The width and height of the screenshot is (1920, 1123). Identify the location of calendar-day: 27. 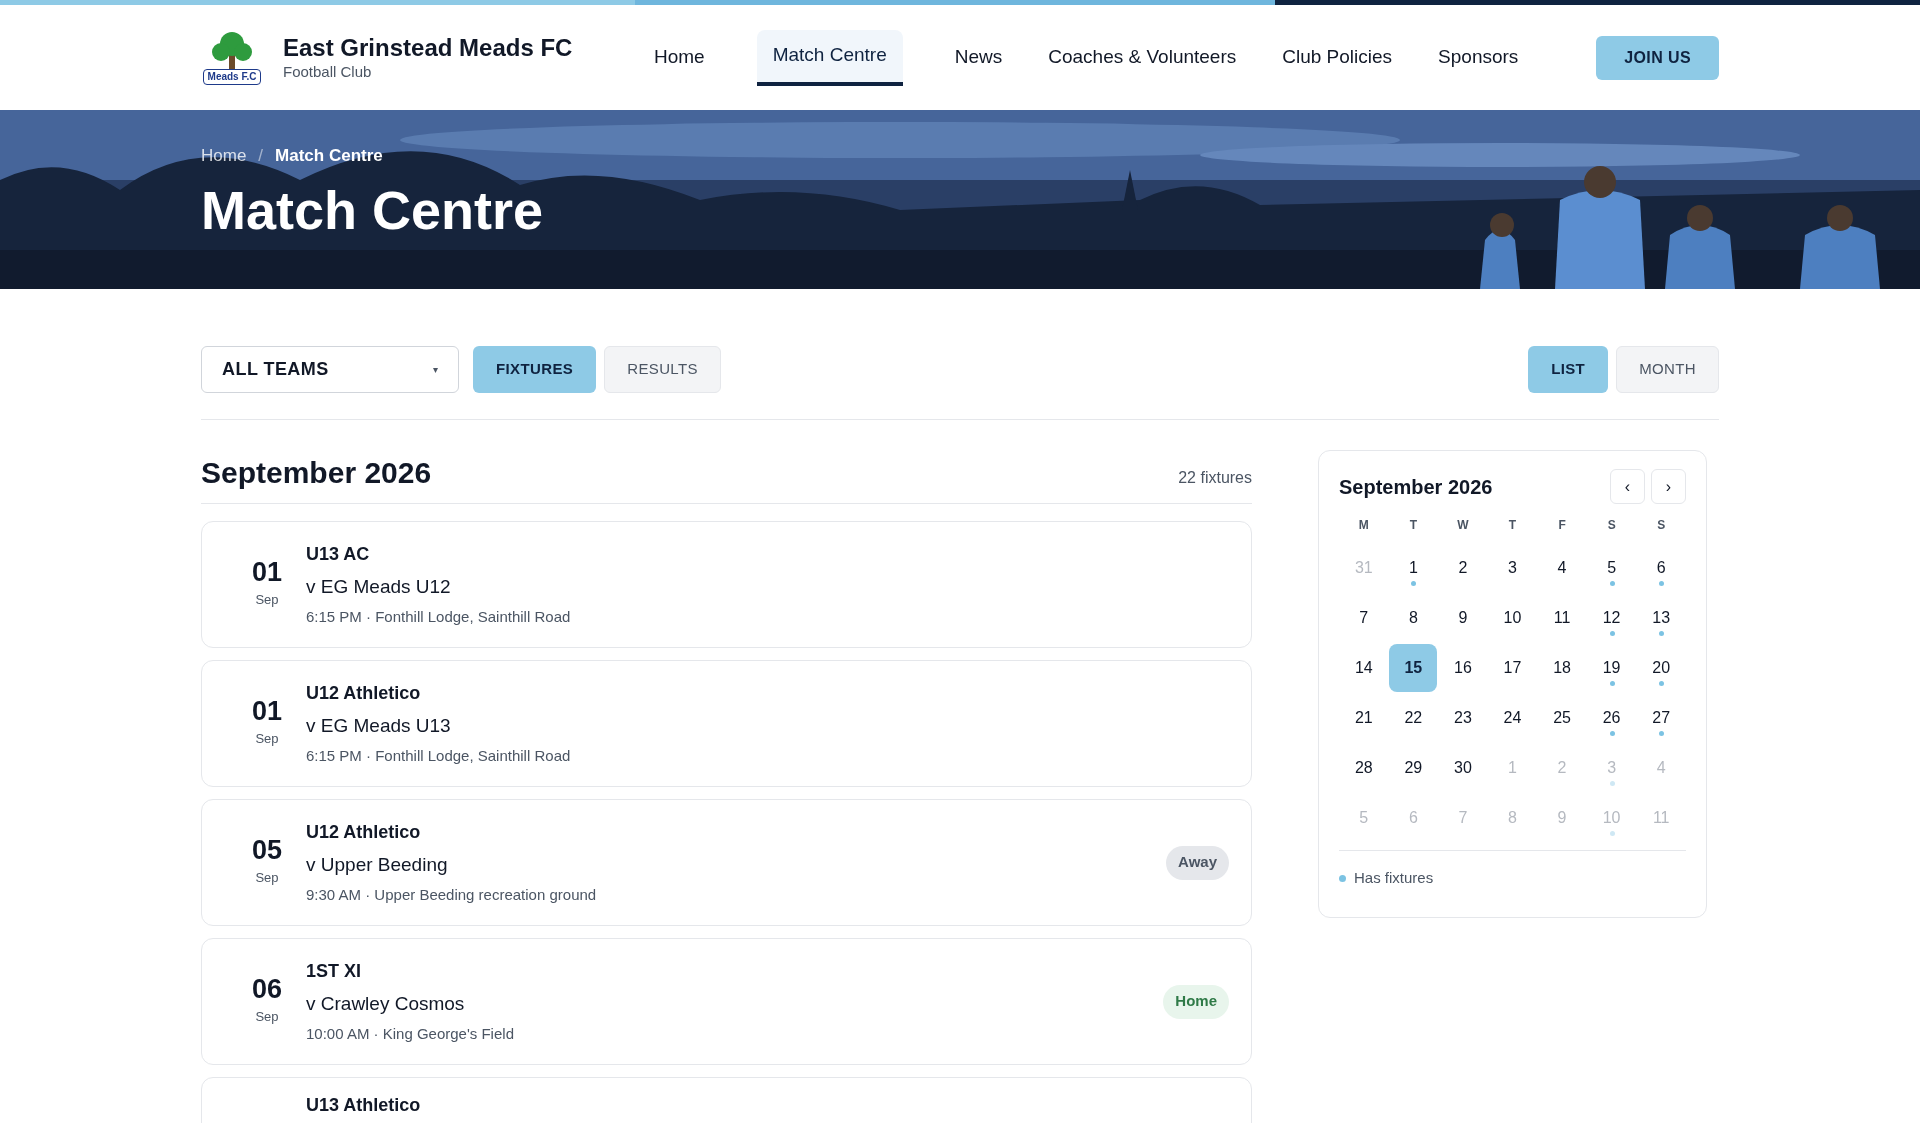
(1661, 718).